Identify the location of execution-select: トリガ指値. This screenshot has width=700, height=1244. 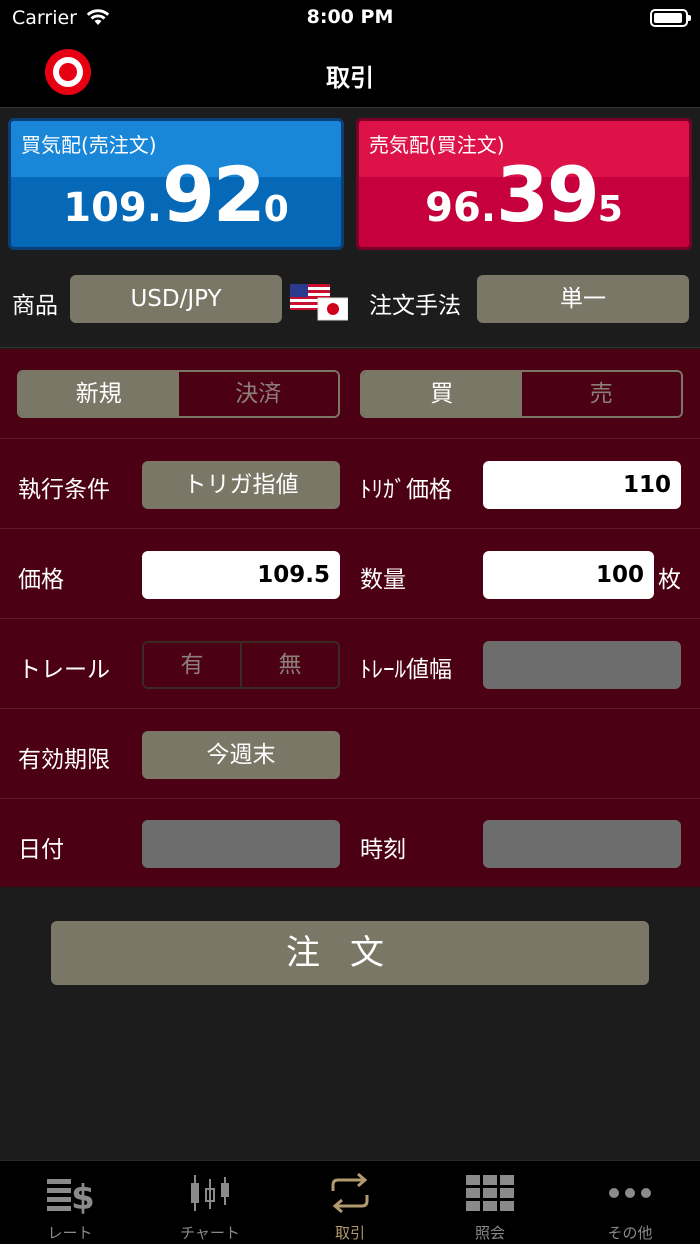
(241, 485).